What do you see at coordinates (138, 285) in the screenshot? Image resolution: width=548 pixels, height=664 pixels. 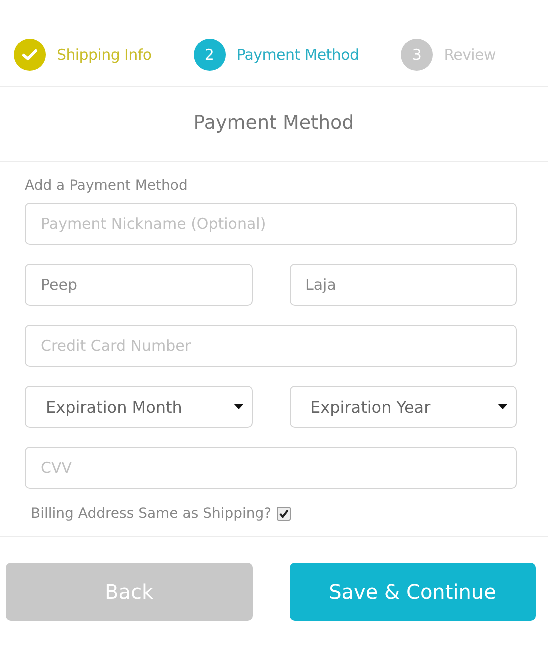 I see `input-field: Peep` at bounding box center [138, 285].